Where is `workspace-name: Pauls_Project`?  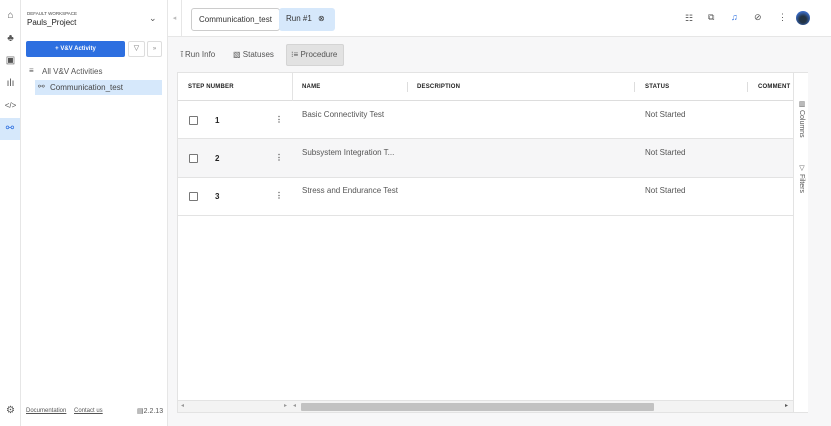 workspace-name: Pauls_Project is located at coordinates (51, 22).